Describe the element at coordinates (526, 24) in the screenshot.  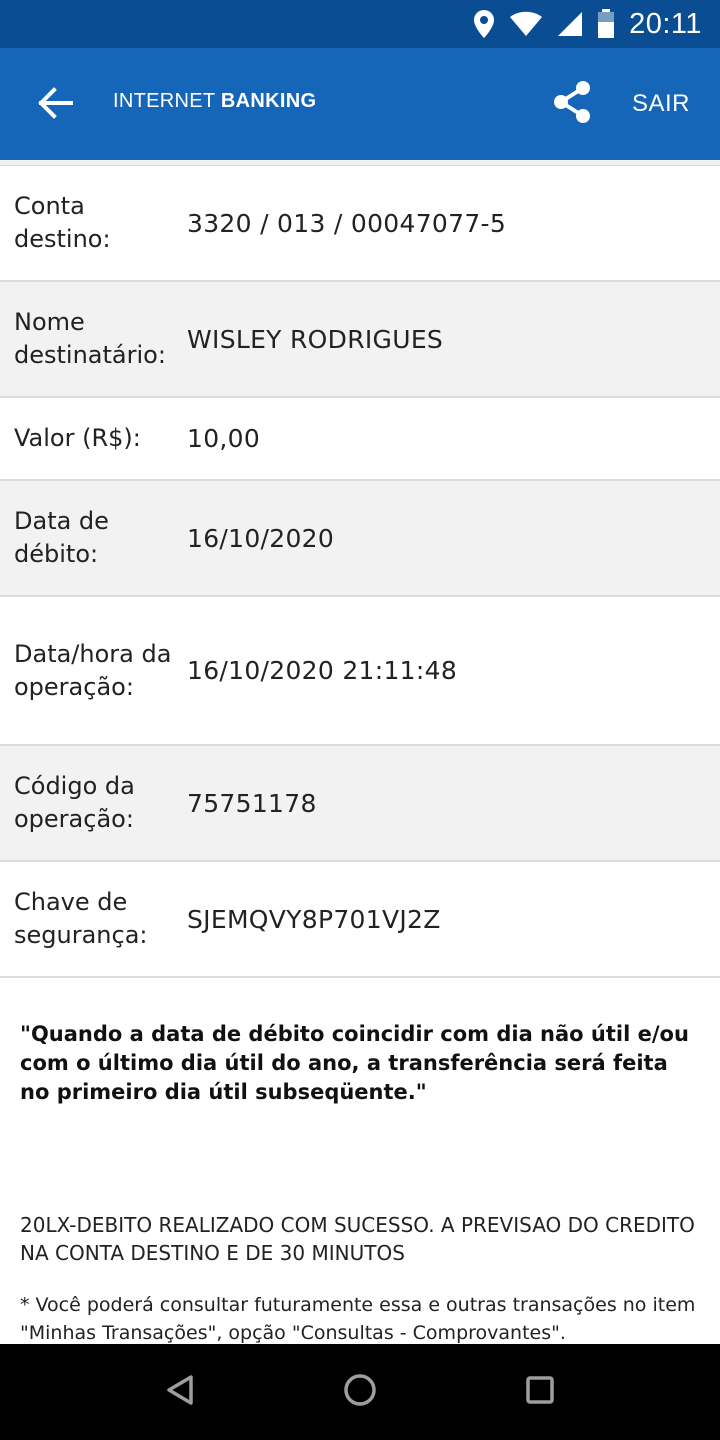
I see `wifi-icon` at that location.